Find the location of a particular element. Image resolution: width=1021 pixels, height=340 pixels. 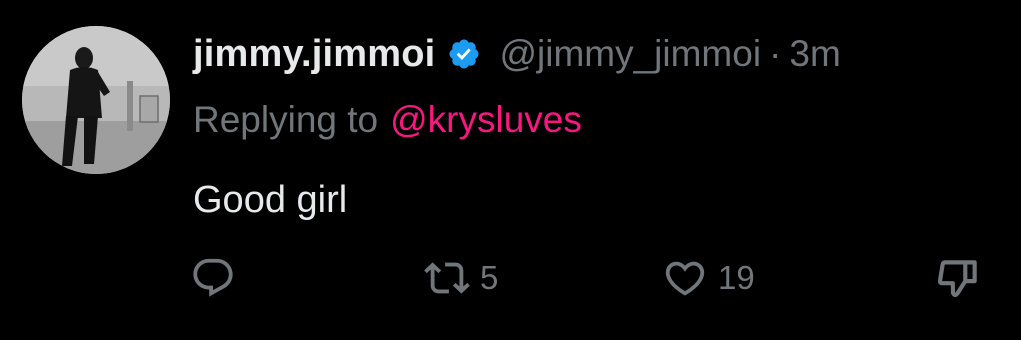

like-count: 19 is located at coordinates (736, 277).